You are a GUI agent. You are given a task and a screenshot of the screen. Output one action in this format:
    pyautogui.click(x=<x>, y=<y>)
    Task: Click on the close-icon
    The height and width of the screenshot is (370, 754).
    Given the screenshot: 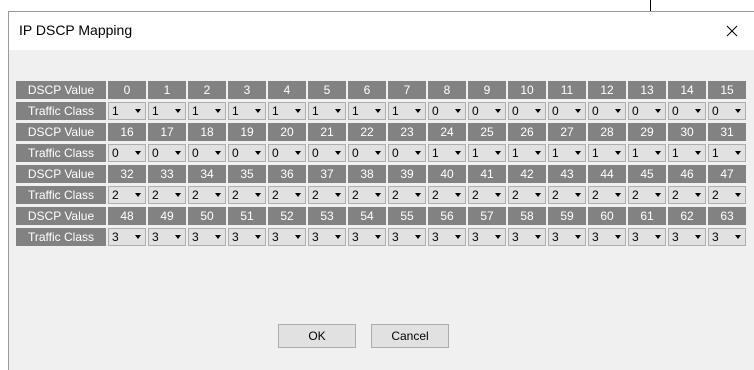 What is the action you would take?
    pyautogui.click(x=732, y=31)
    